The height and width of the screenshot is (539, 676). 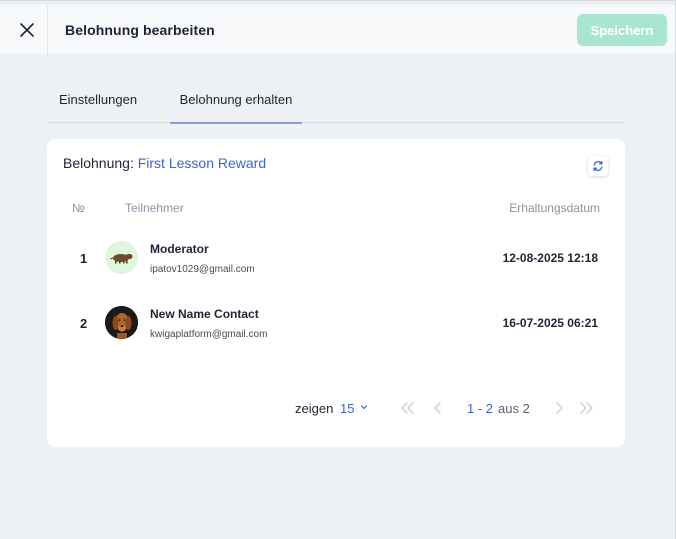 What do you see at coordinates (480, 408) in the screenshot?
I see `page-range: 1 - 2` at bounding box center [480, 408].